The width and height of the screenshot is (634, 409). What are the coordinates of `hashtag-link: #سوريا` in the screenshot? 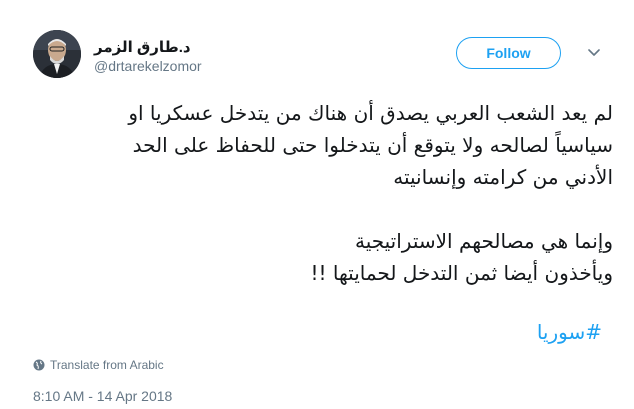 It's located at (569, 332).